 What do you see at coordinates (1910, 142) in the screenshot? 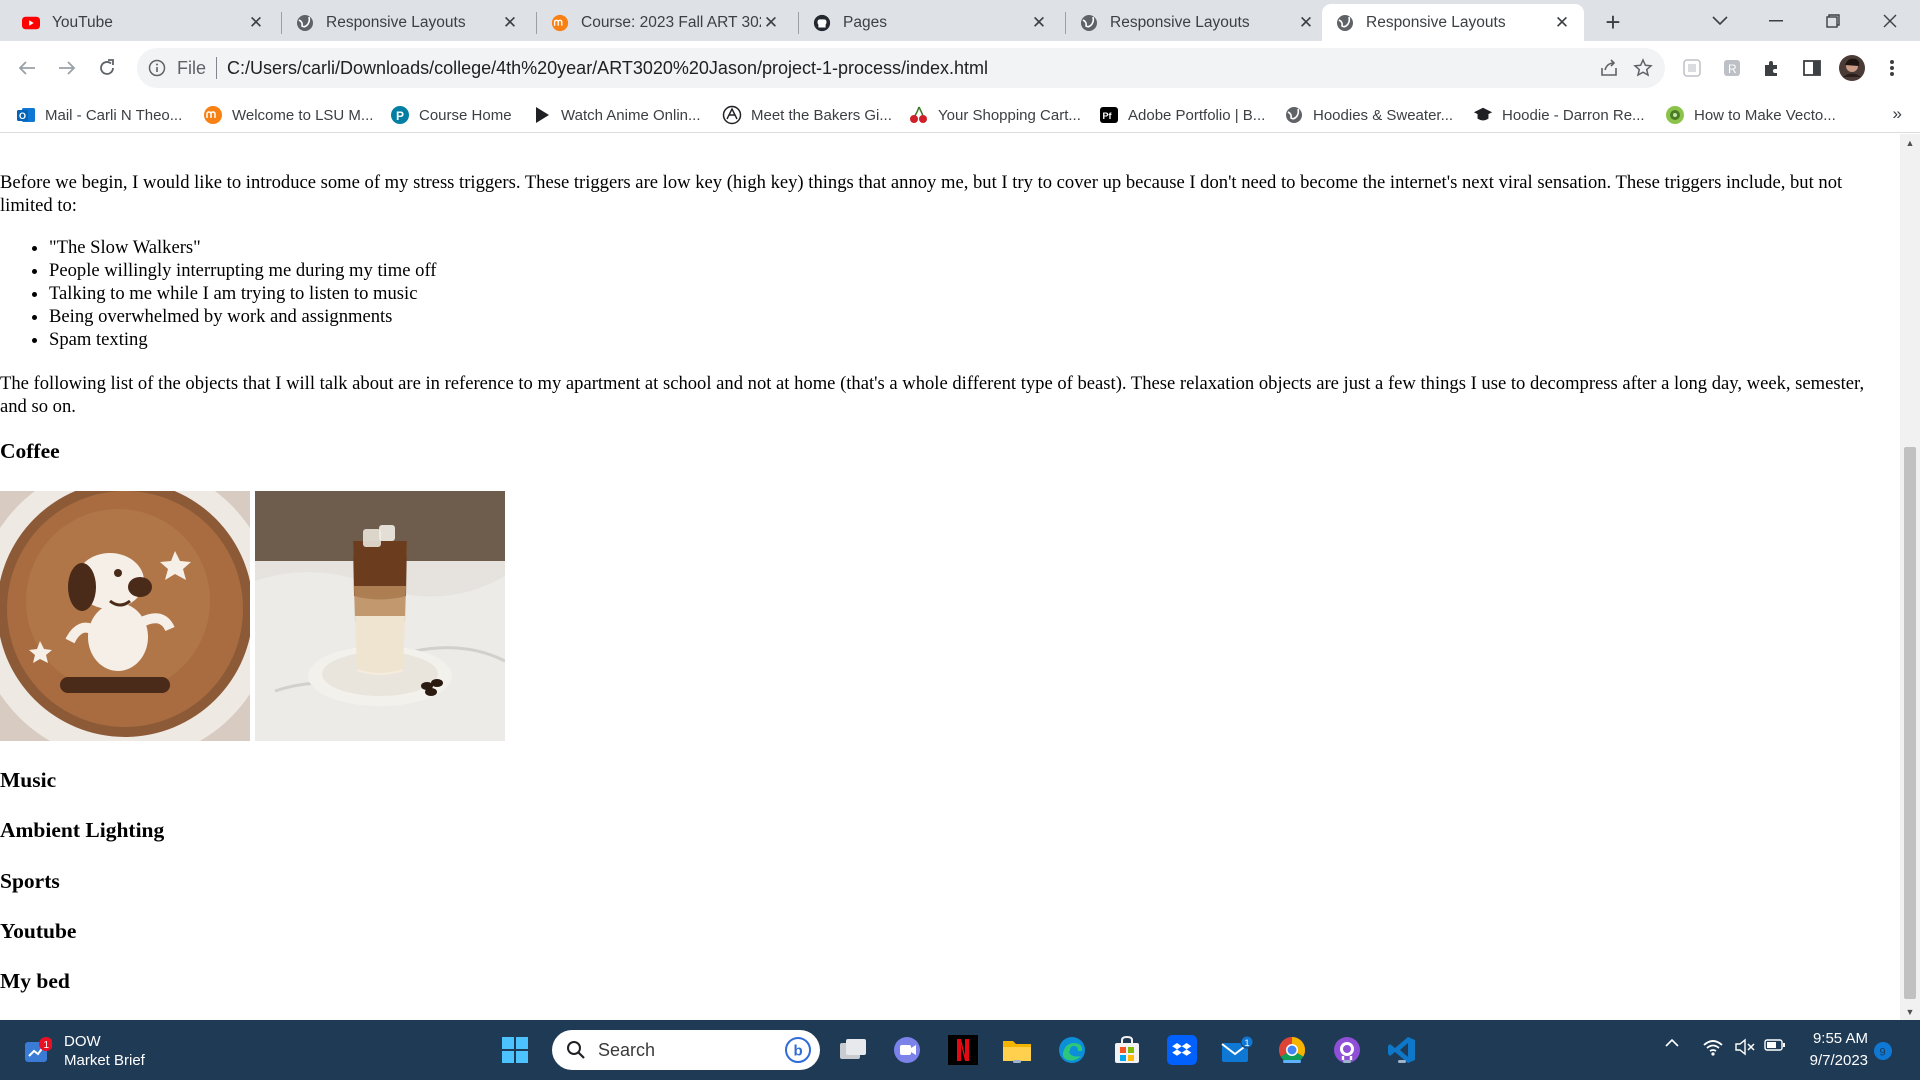
I see `scroll-up-arrow-icon: ▲` at bounding box center [1910, 142].